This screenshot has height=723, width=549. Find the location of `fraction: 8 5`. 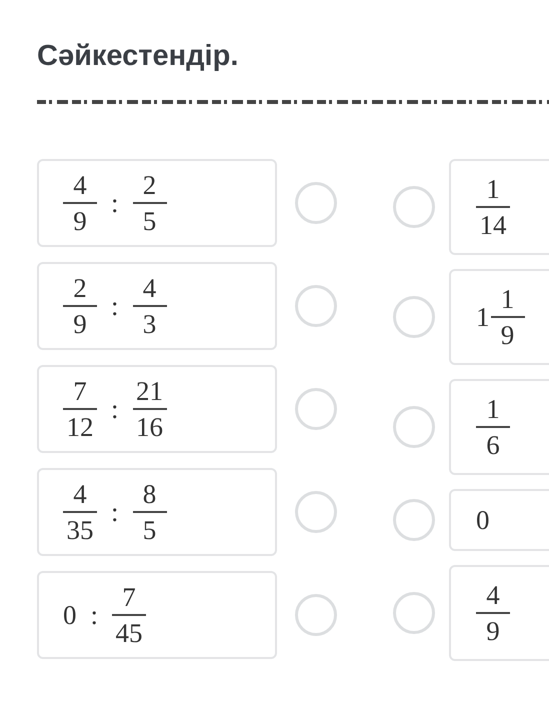

fraction: 8 5 is located at coordinates (149, 512).